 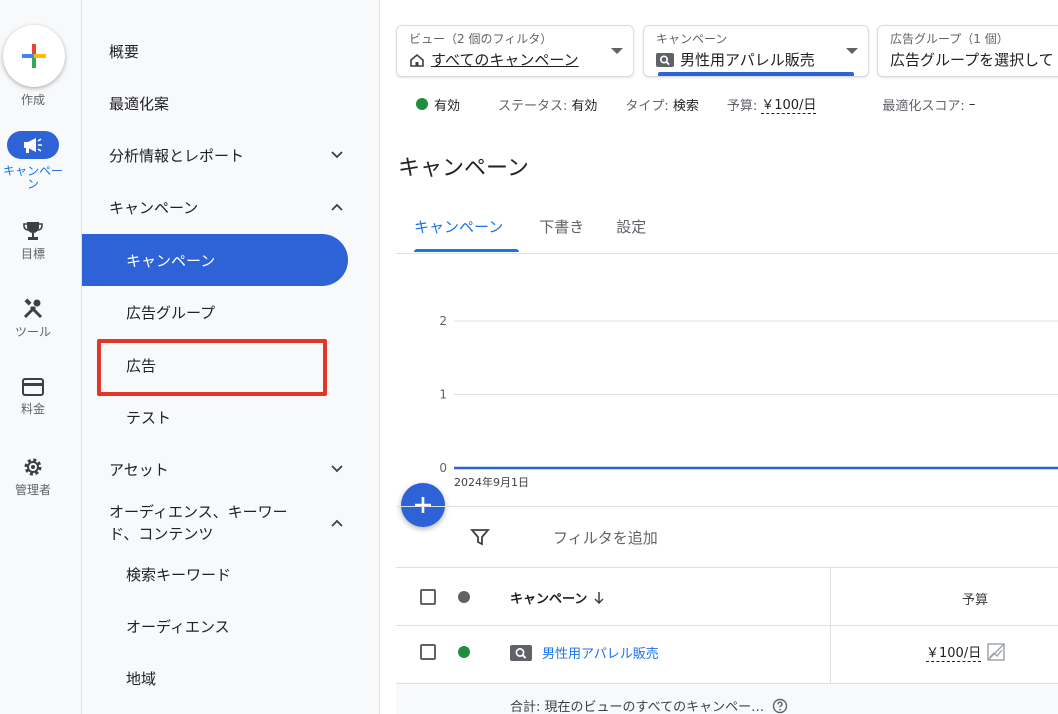 What do you see at coordinates (949, 39) in the screenshot?
I see `picker-title: 広告グループ（1 個）` at bounding box center [949, 39].